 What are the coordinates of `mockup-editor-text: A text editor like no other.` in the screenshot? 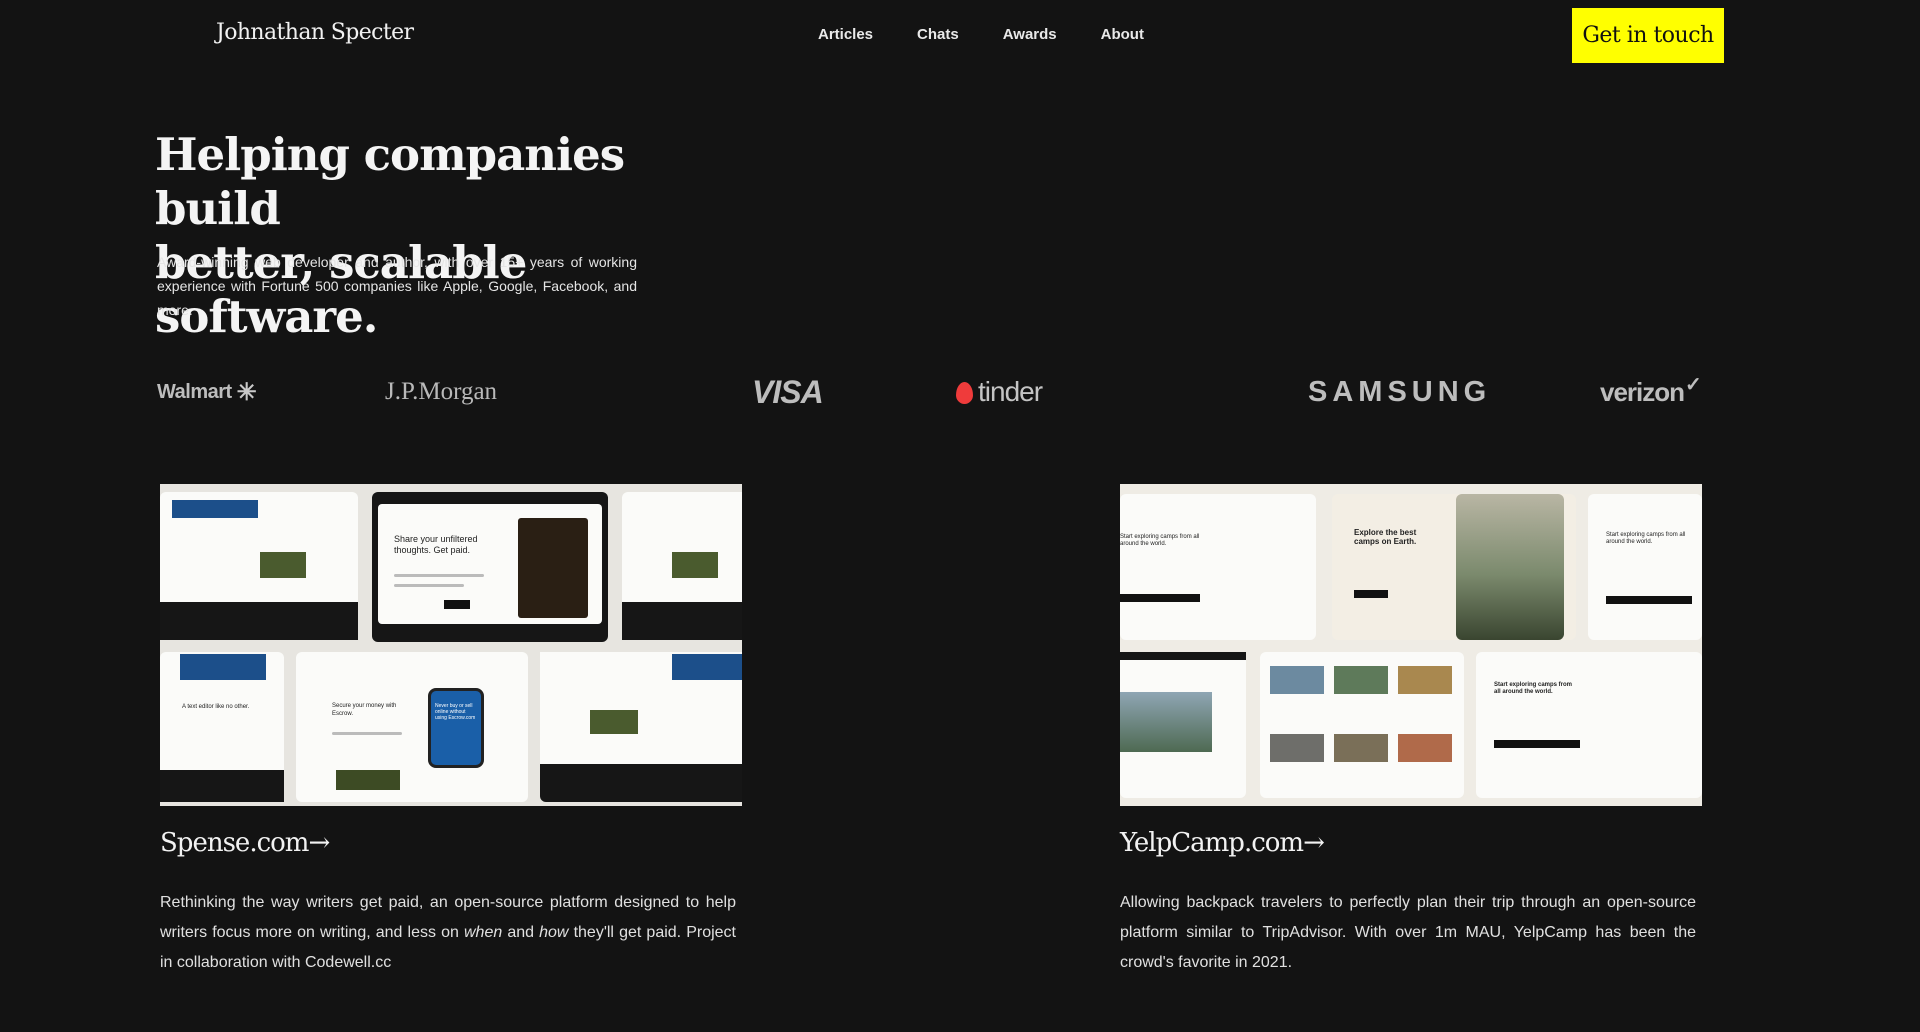 It's located at (216, 707).